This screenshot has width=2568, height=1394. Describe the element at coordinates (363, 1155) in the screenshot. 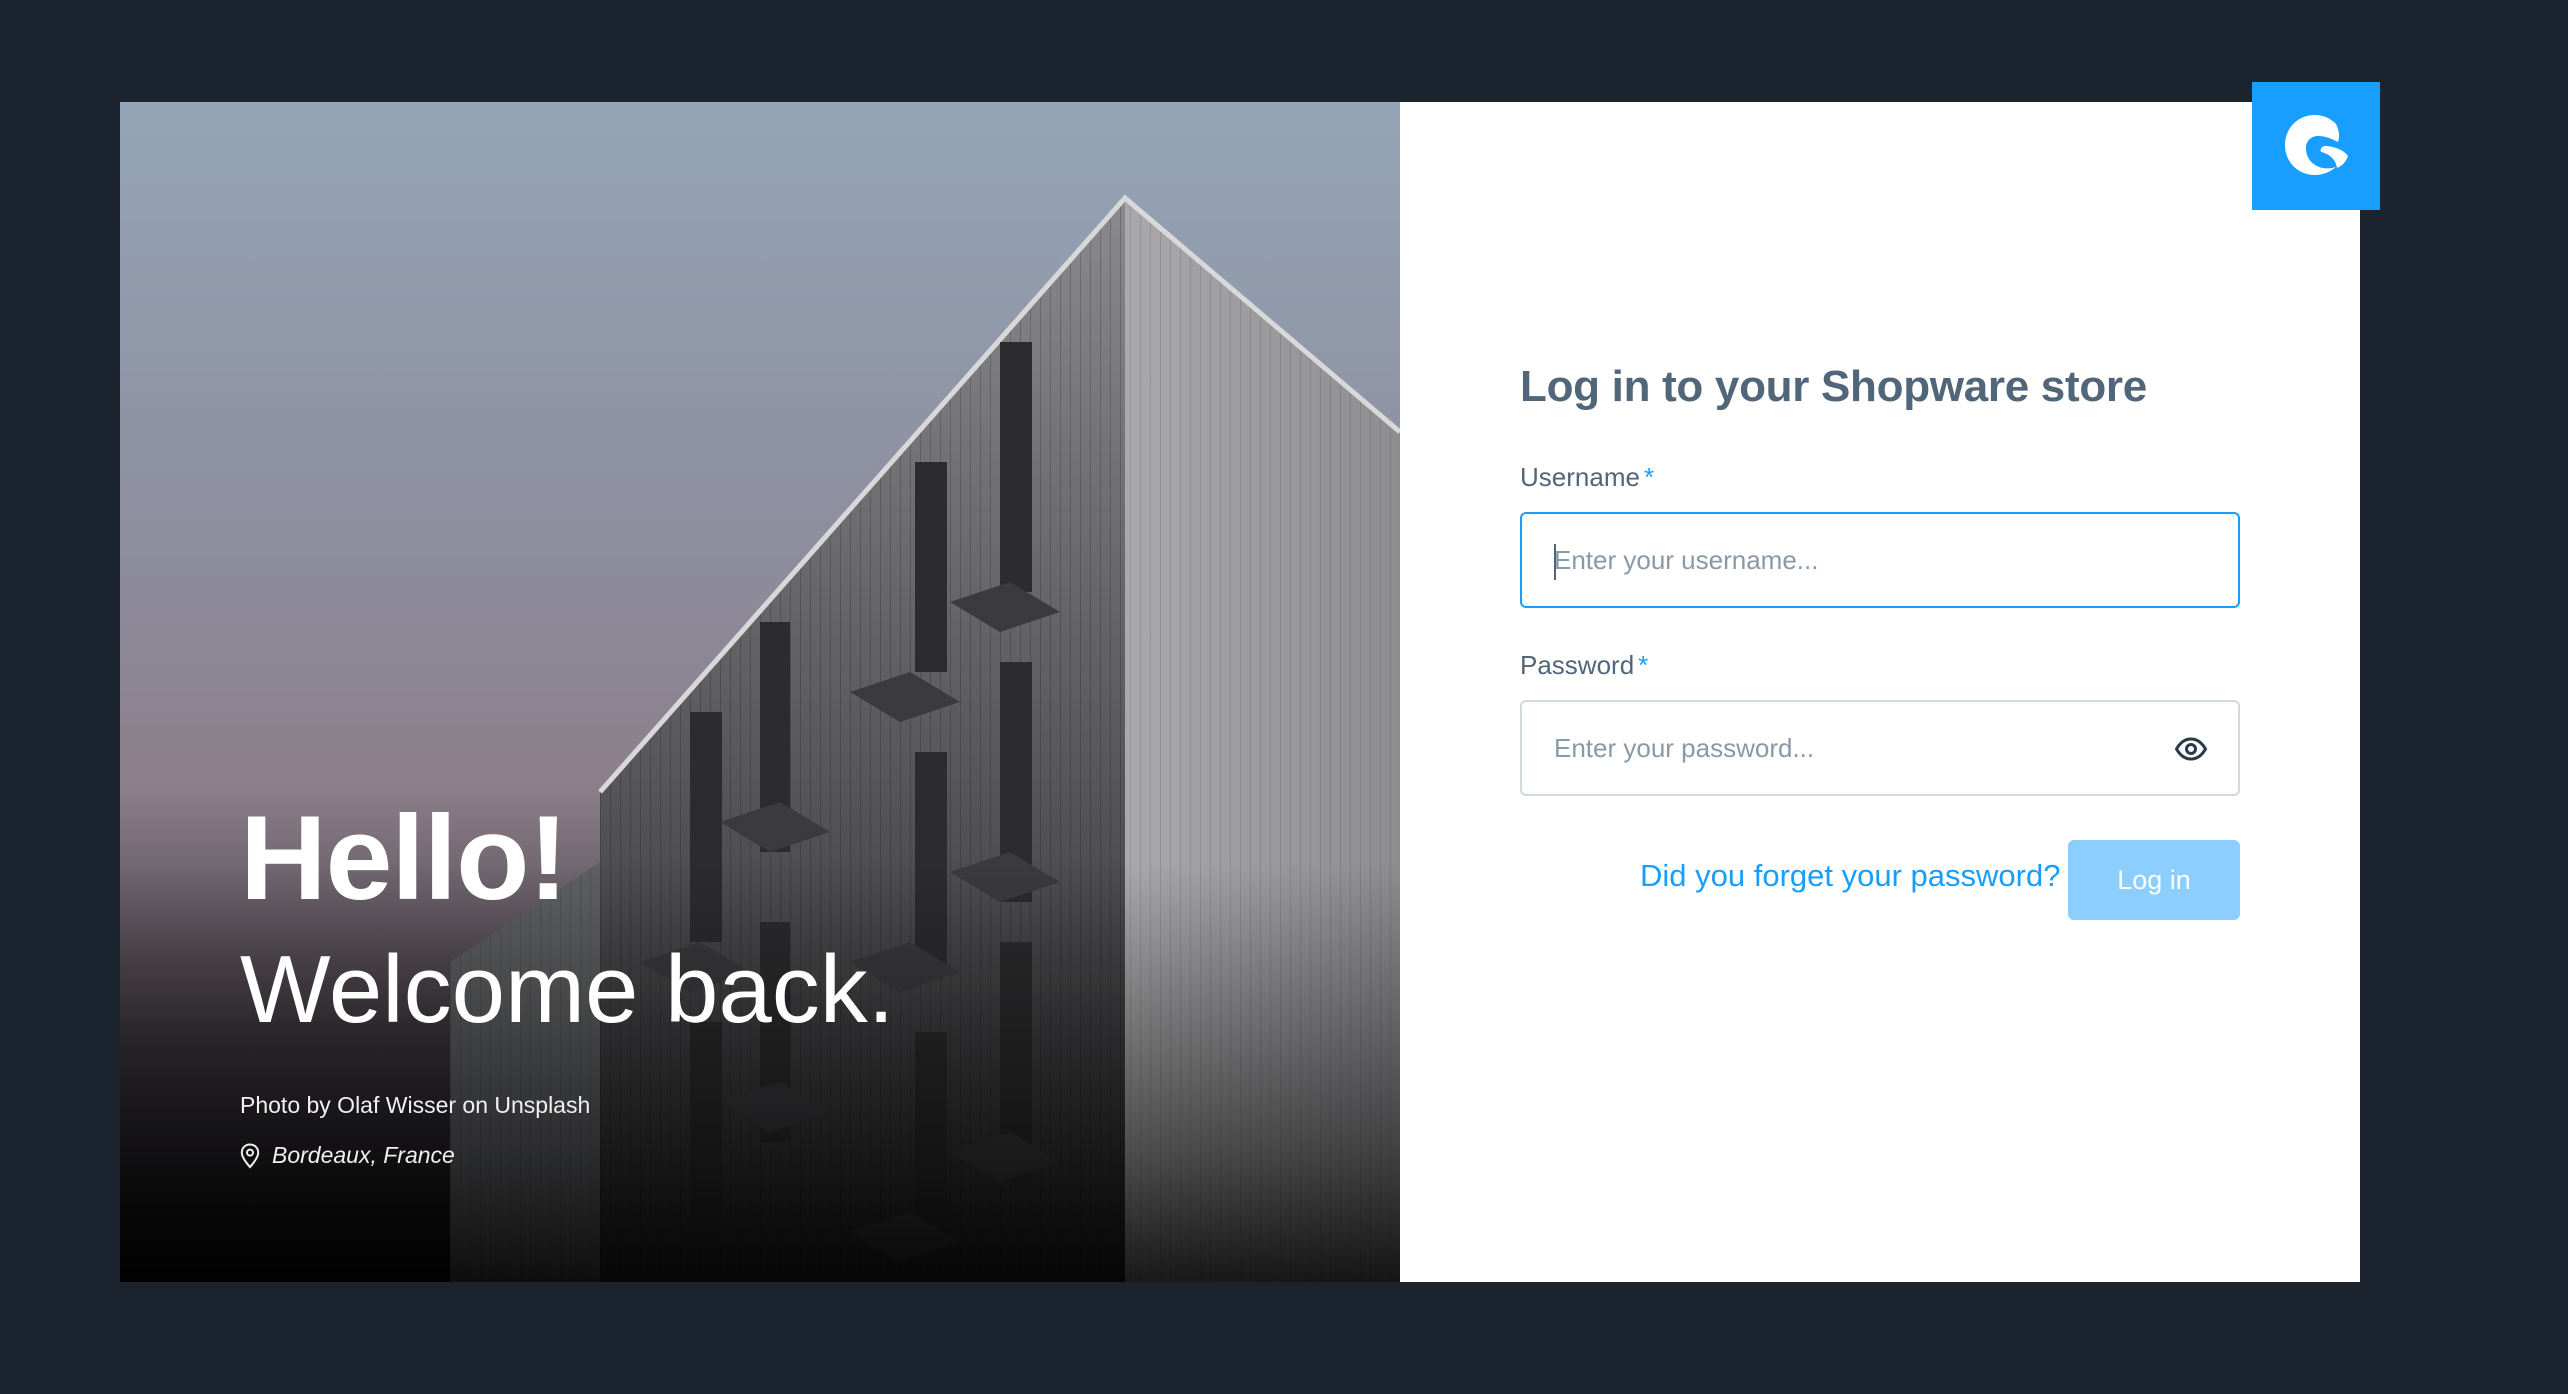

I see `location-text: Bordeaux, France` at that location.